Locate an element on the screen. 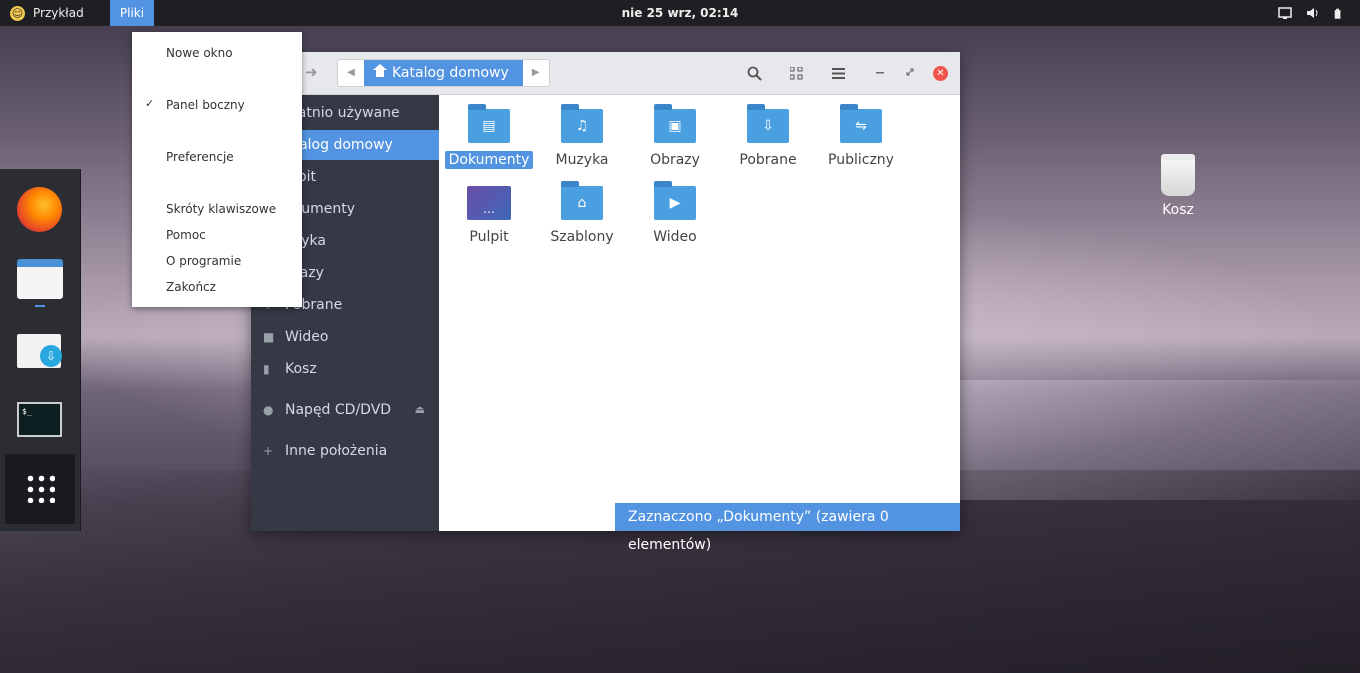 The width and height of the screenshot is (1360, 673). menu-item-about: O programie is located at coordinates (203, 261).